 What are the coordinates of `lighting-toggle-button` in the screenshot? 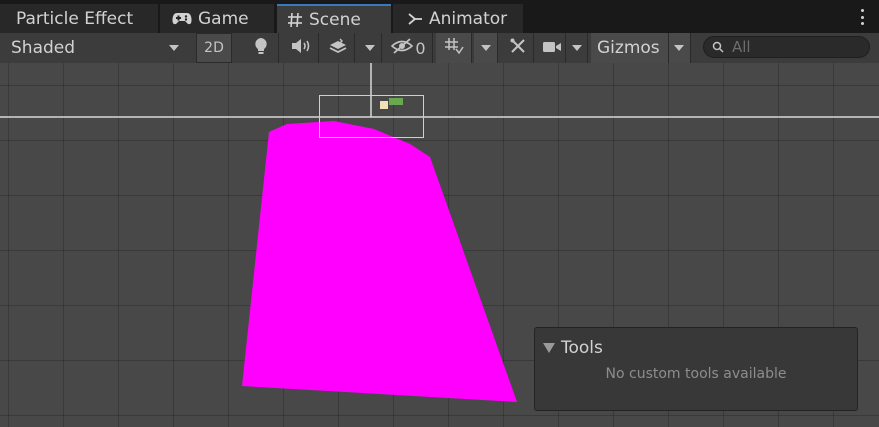 It's located at (261, 48).